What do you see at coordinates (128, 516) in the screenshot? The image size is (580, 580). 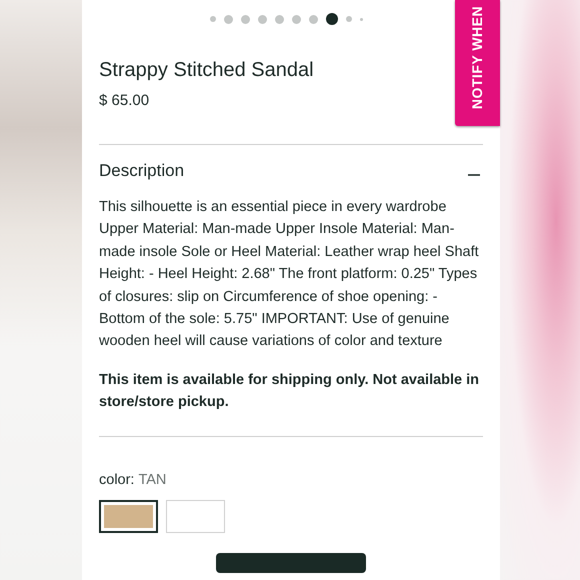 I see `color-swatch` at bounding box center [128, 516].